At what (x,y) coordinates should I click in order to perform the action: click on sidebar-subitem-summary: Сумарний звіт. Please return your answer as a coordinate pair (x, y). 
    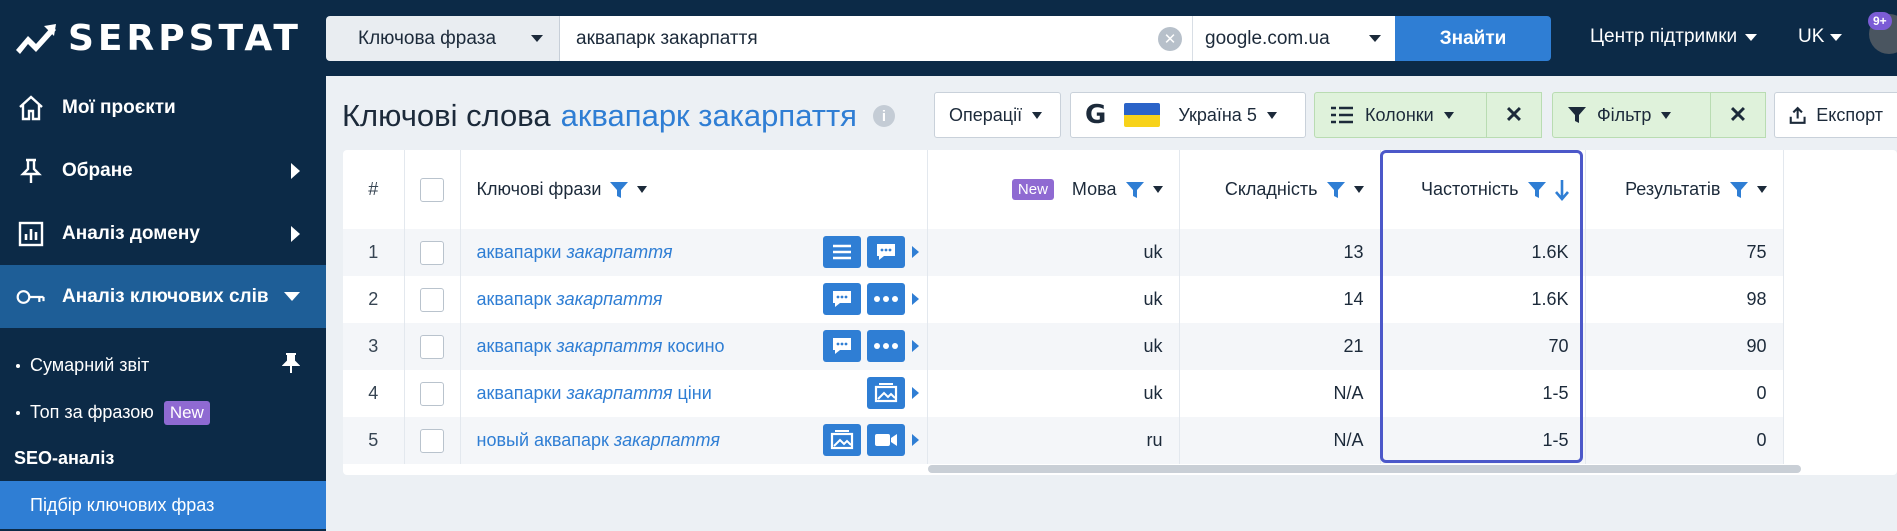
    Looking at the image, I should click on (163, 365).